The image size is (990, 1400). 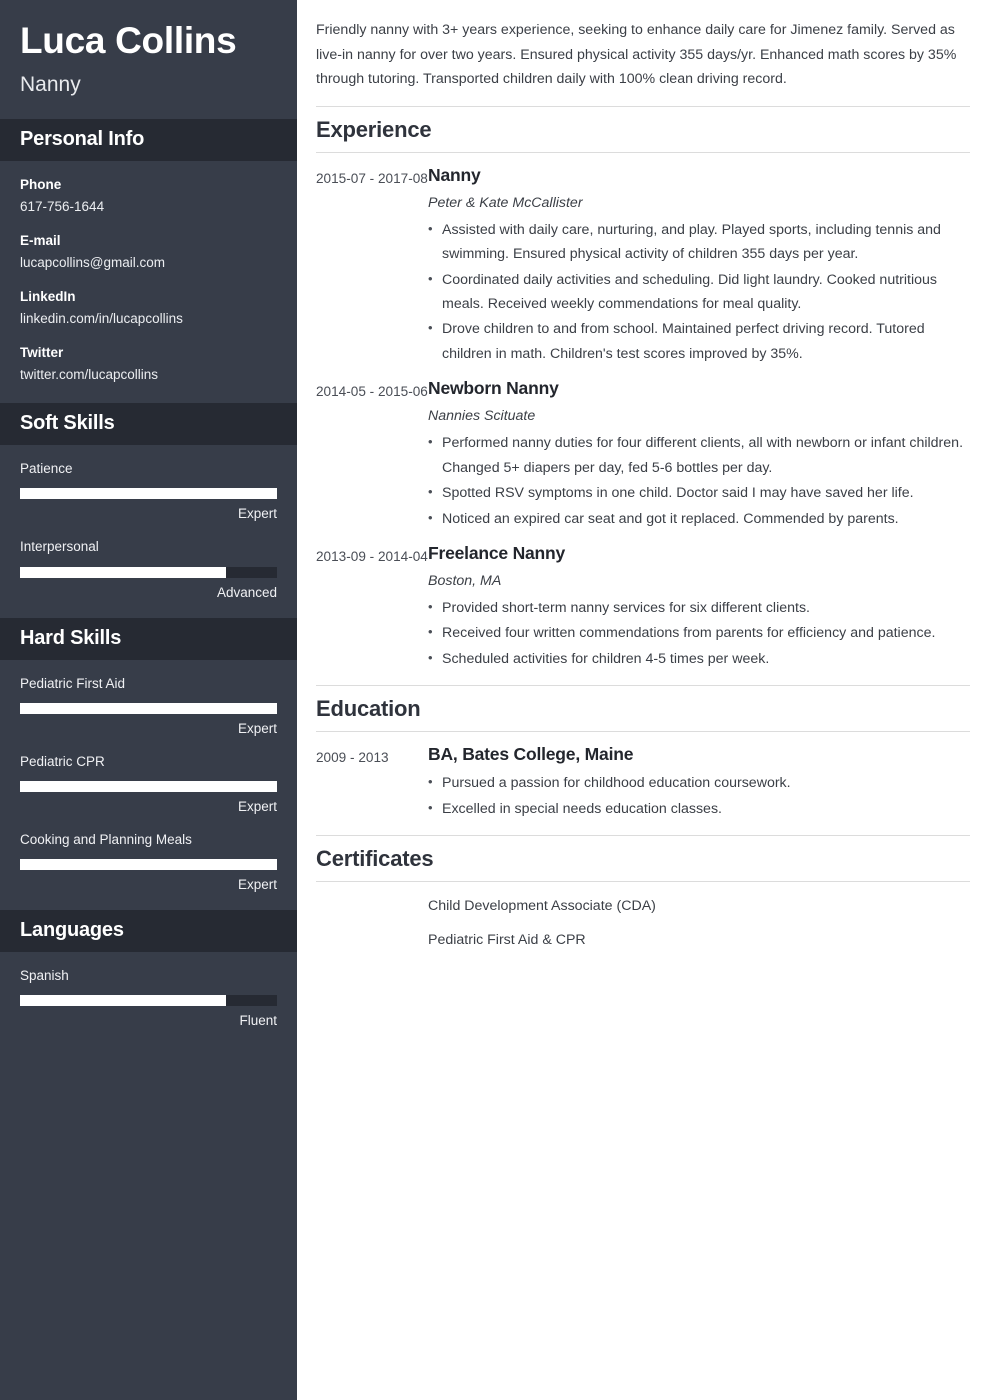 What do you see at coordinates (643, 911) in the screenshot?
I see `certificate-item: Child Development Associate (CDA)` at bounding box center [643, 911].